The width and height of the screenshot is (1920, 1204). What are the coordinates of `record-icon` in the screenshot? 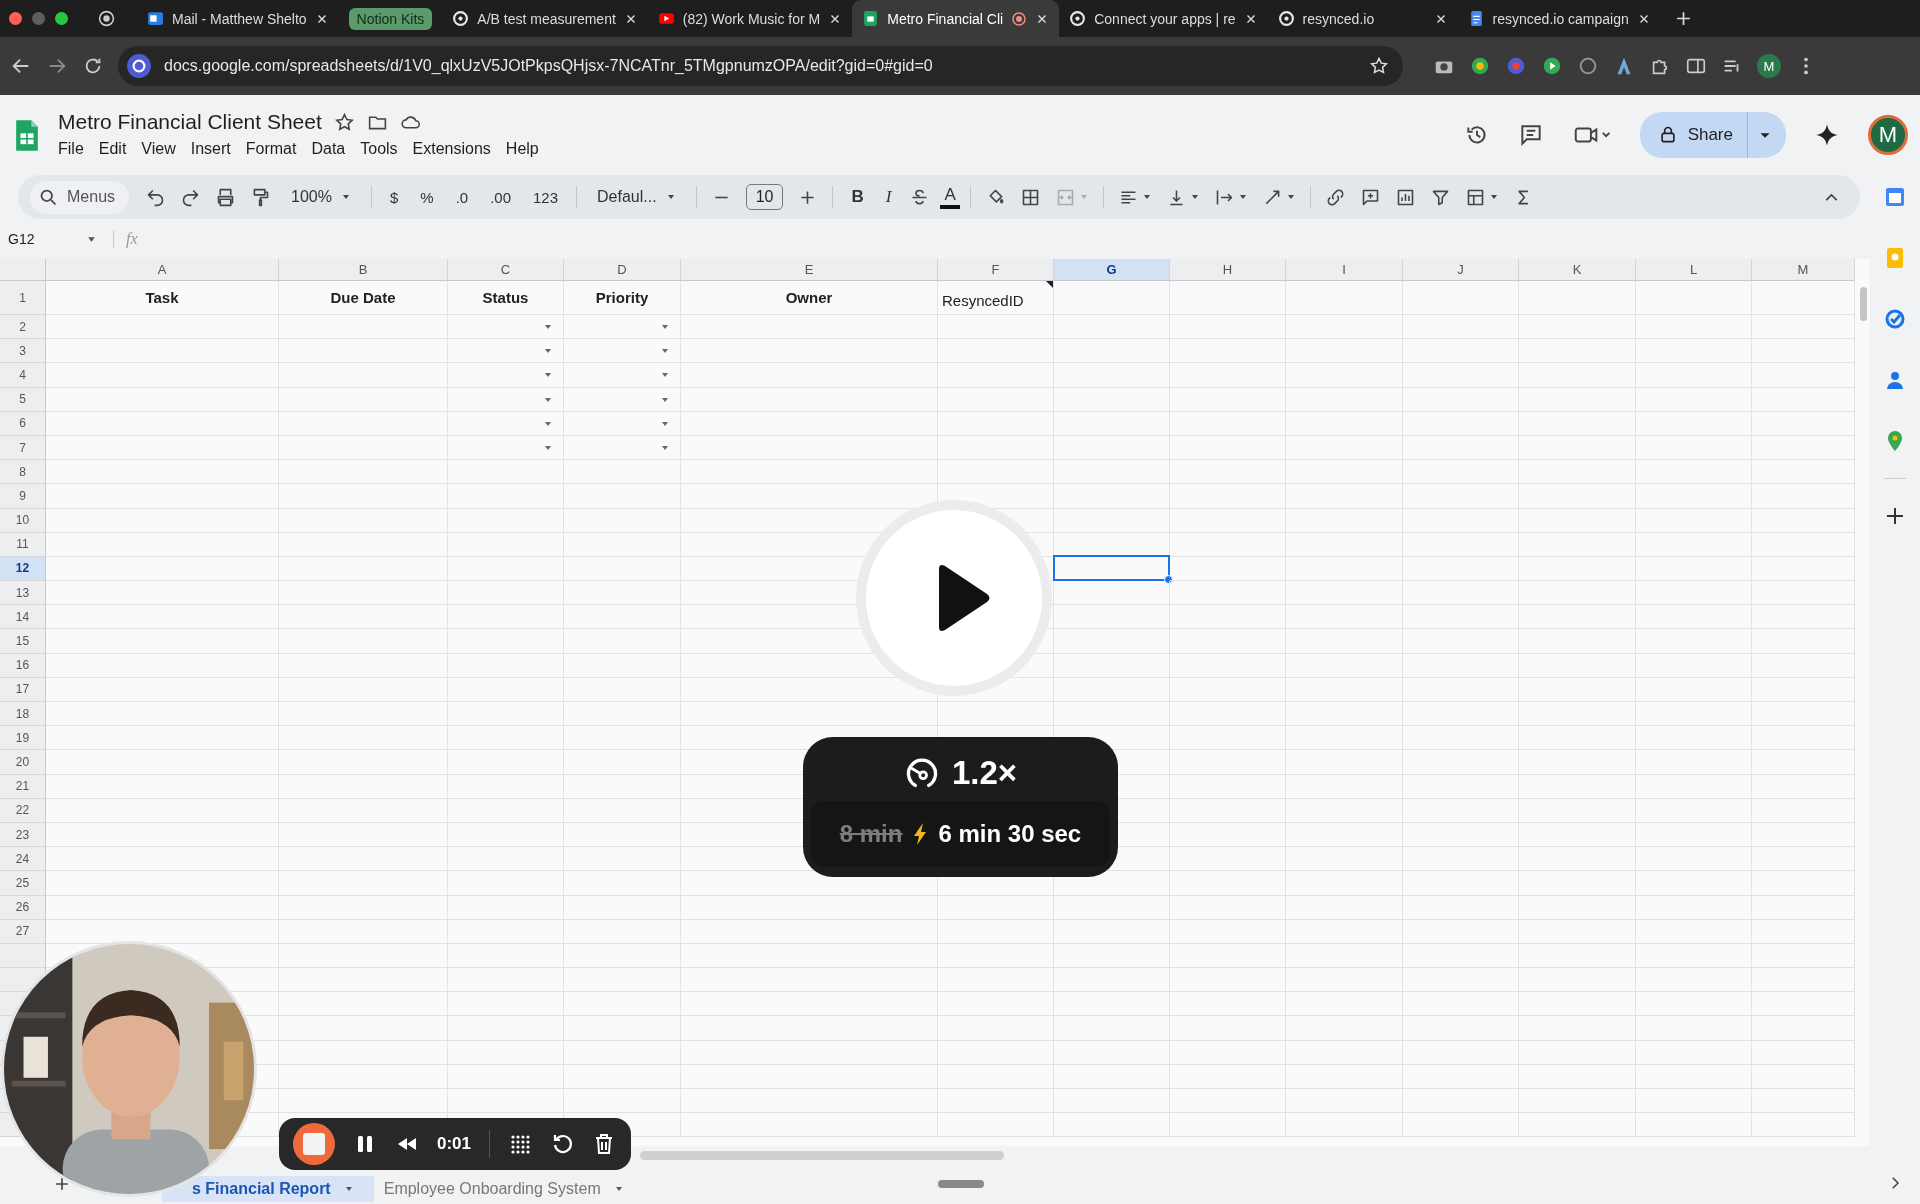 It's located at (106, 18).